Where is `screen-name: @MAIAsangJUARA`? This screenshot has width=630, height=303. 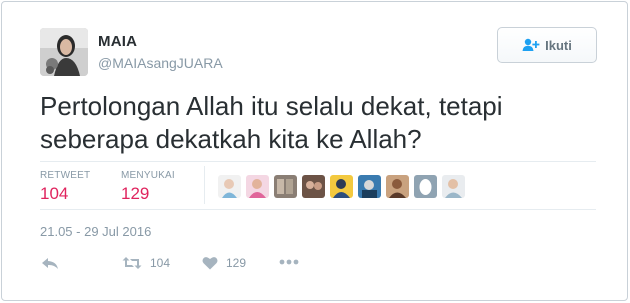
screen-name: @MAIAsangJUARA is located at coordinates (160, 63).